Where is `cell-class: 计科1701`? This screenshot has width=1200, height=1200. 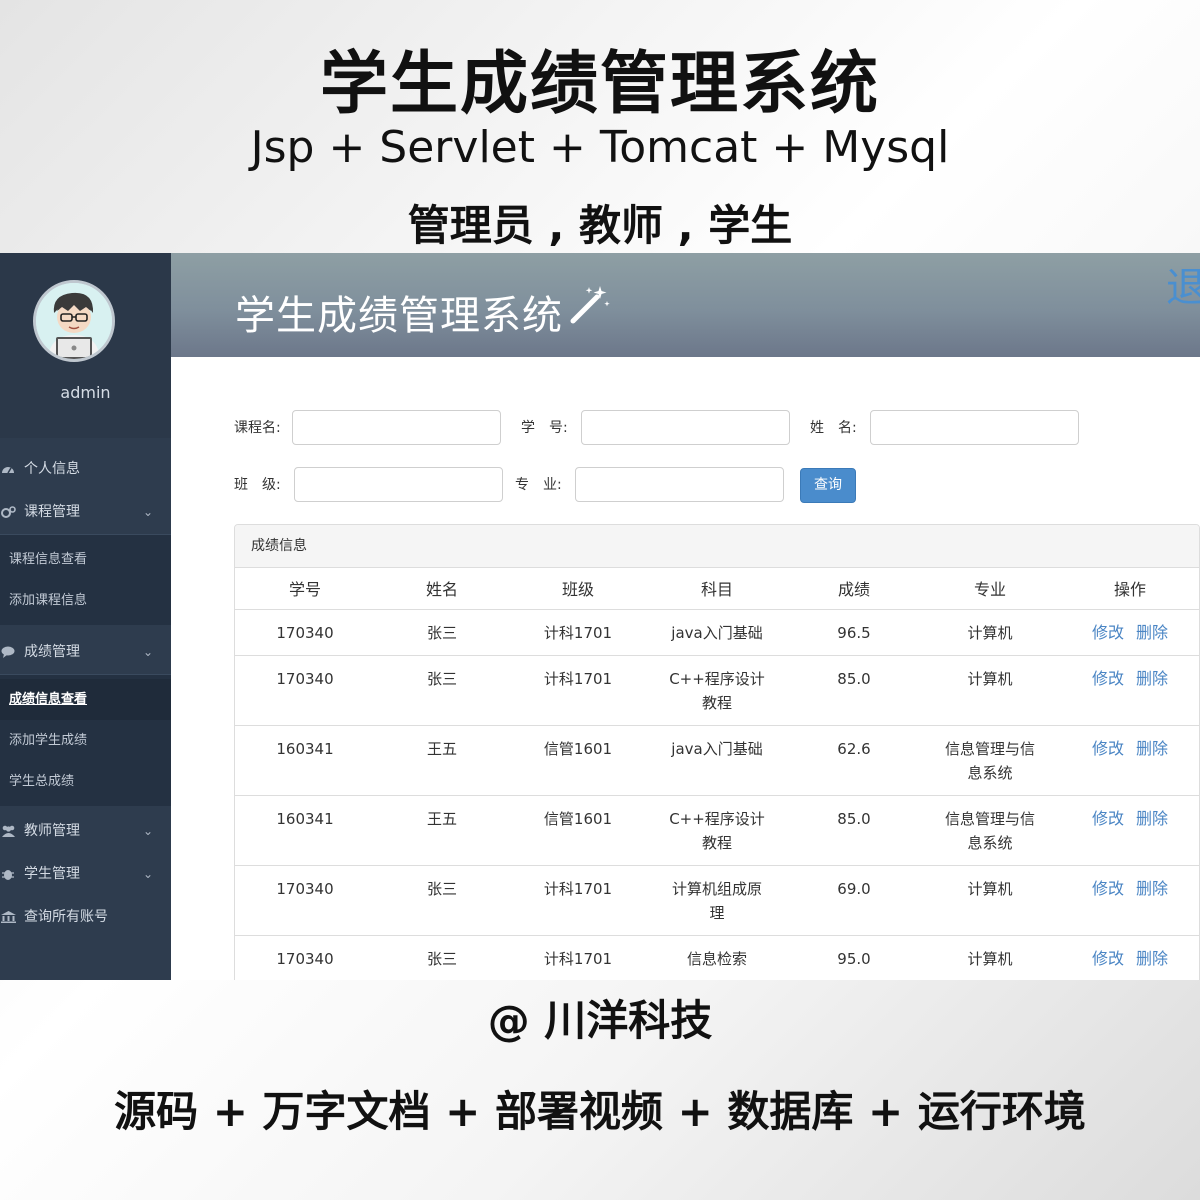 cell-class: 计科1701 is located at coordinates (578, 900).